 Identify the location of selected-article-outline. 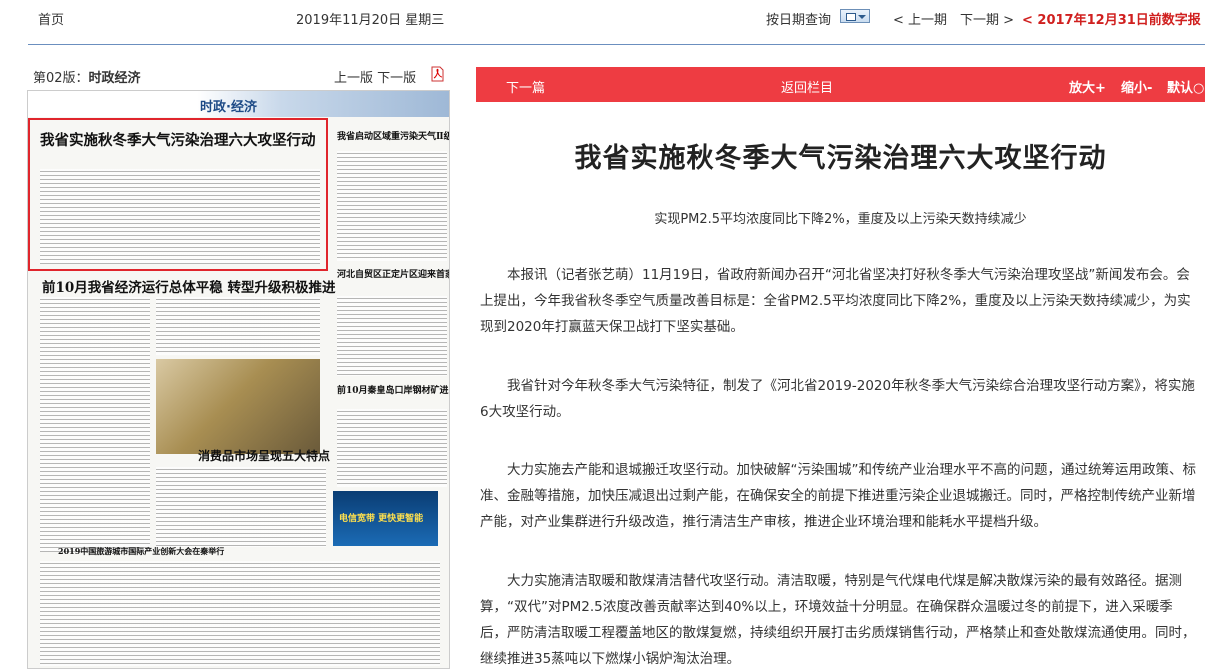
(178, 194).